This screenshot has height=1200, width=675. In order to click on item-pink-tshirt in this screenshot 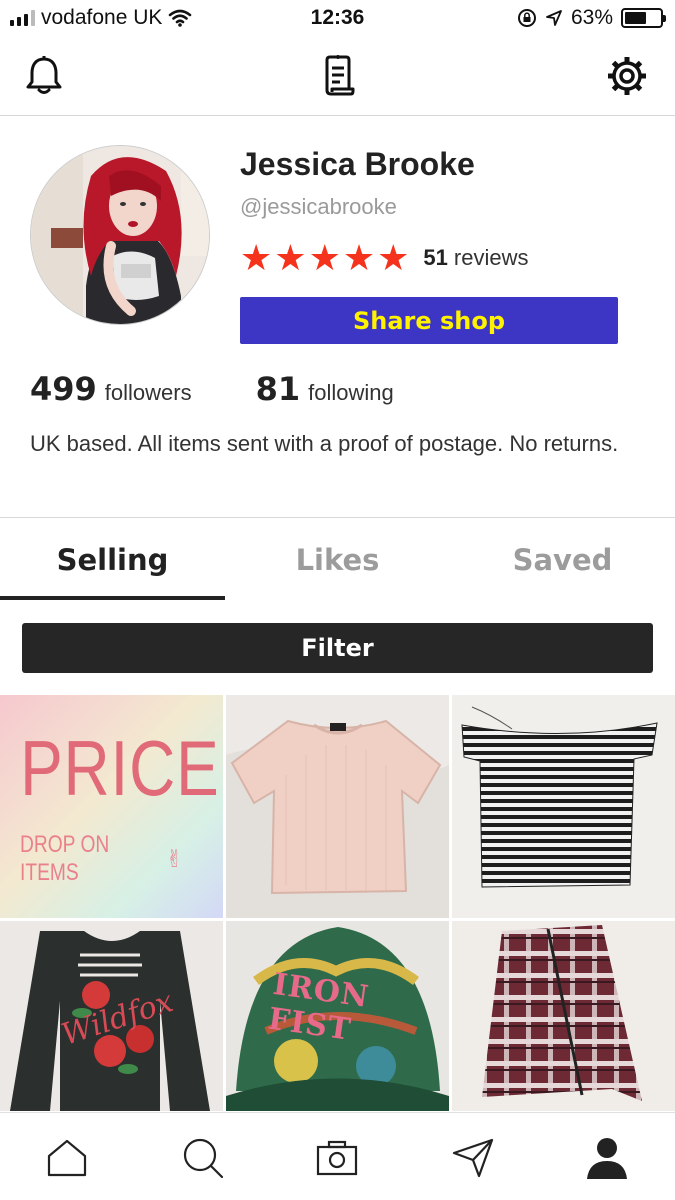, I will do `click(337, 806)`.